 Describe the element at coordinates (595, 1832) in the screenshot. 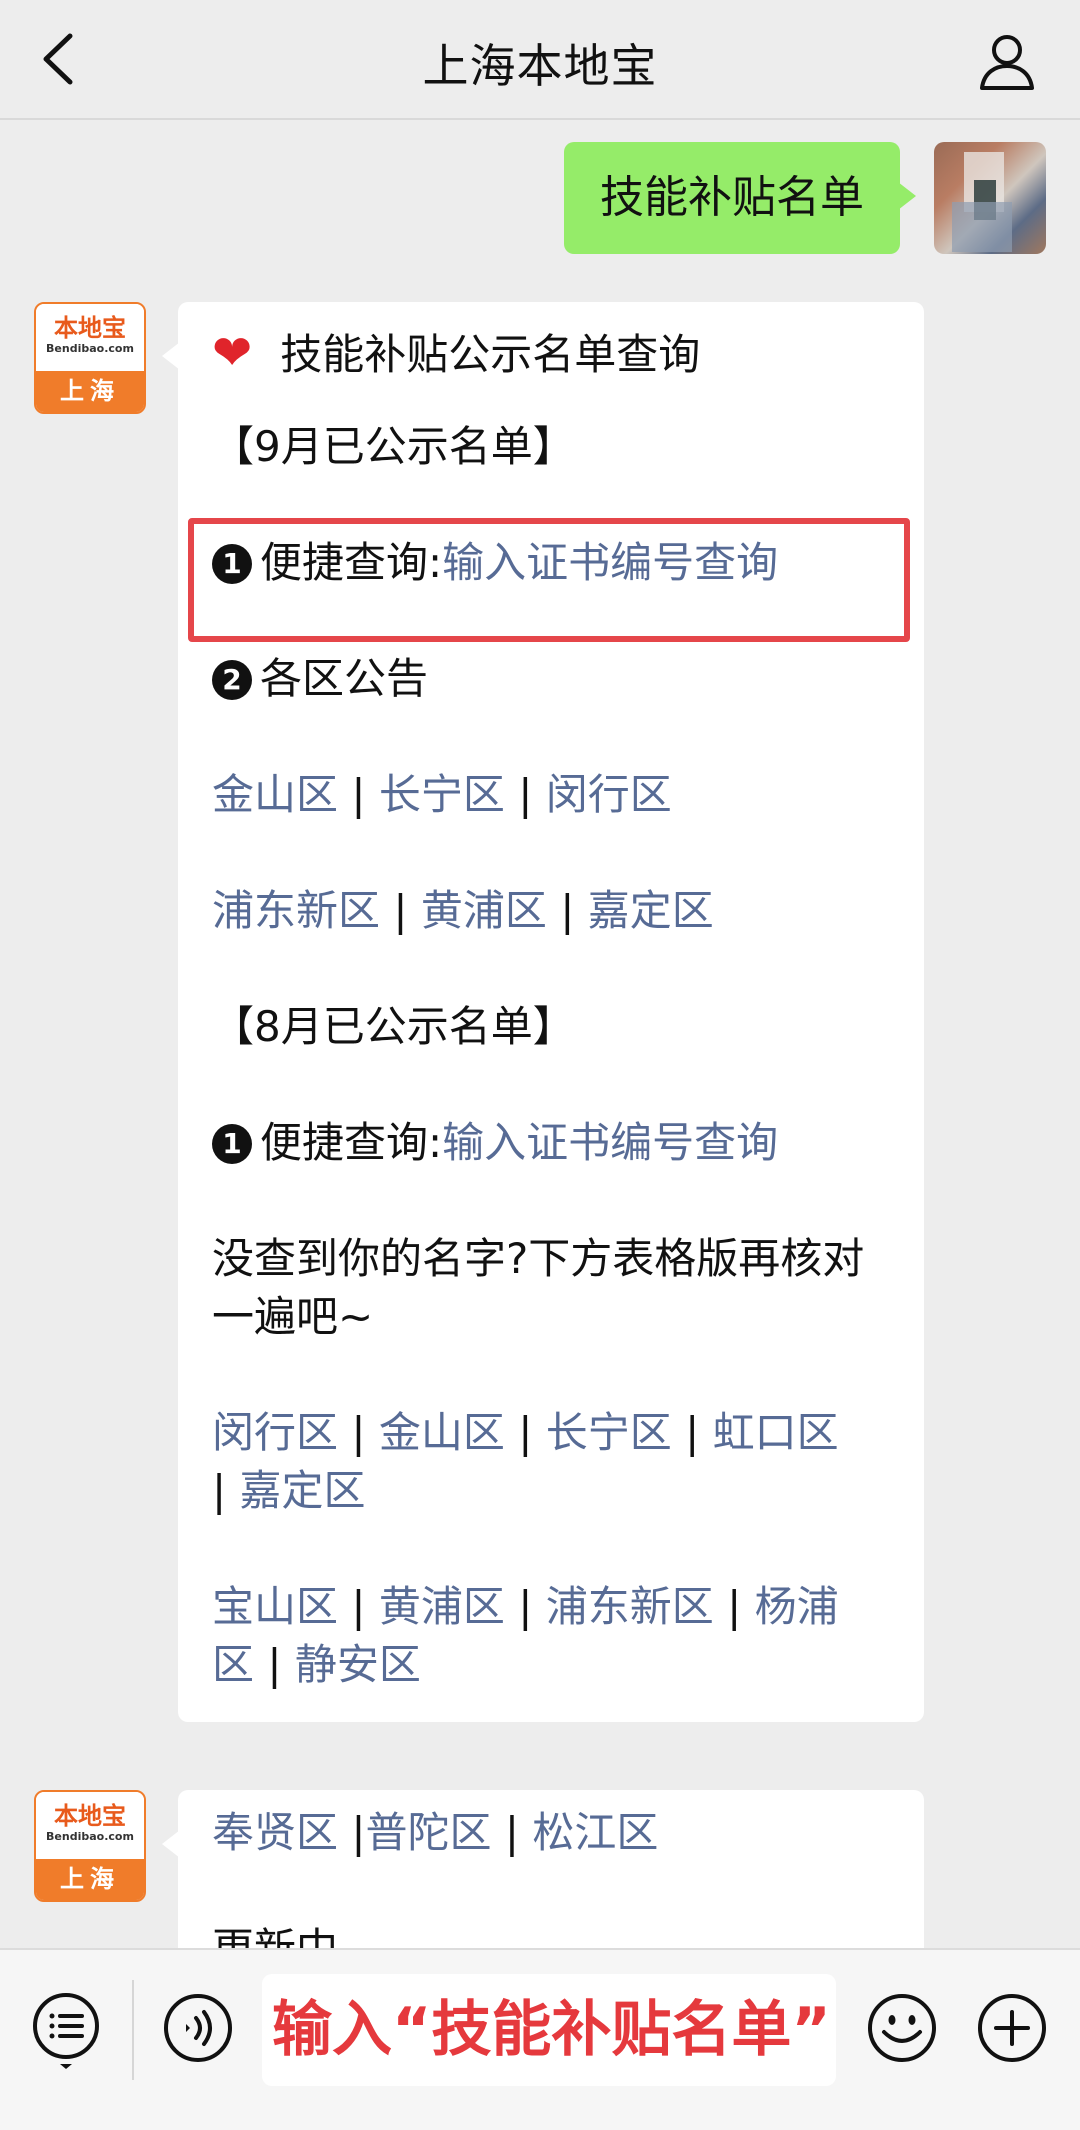

I see `district-link: 松江区` at that location.